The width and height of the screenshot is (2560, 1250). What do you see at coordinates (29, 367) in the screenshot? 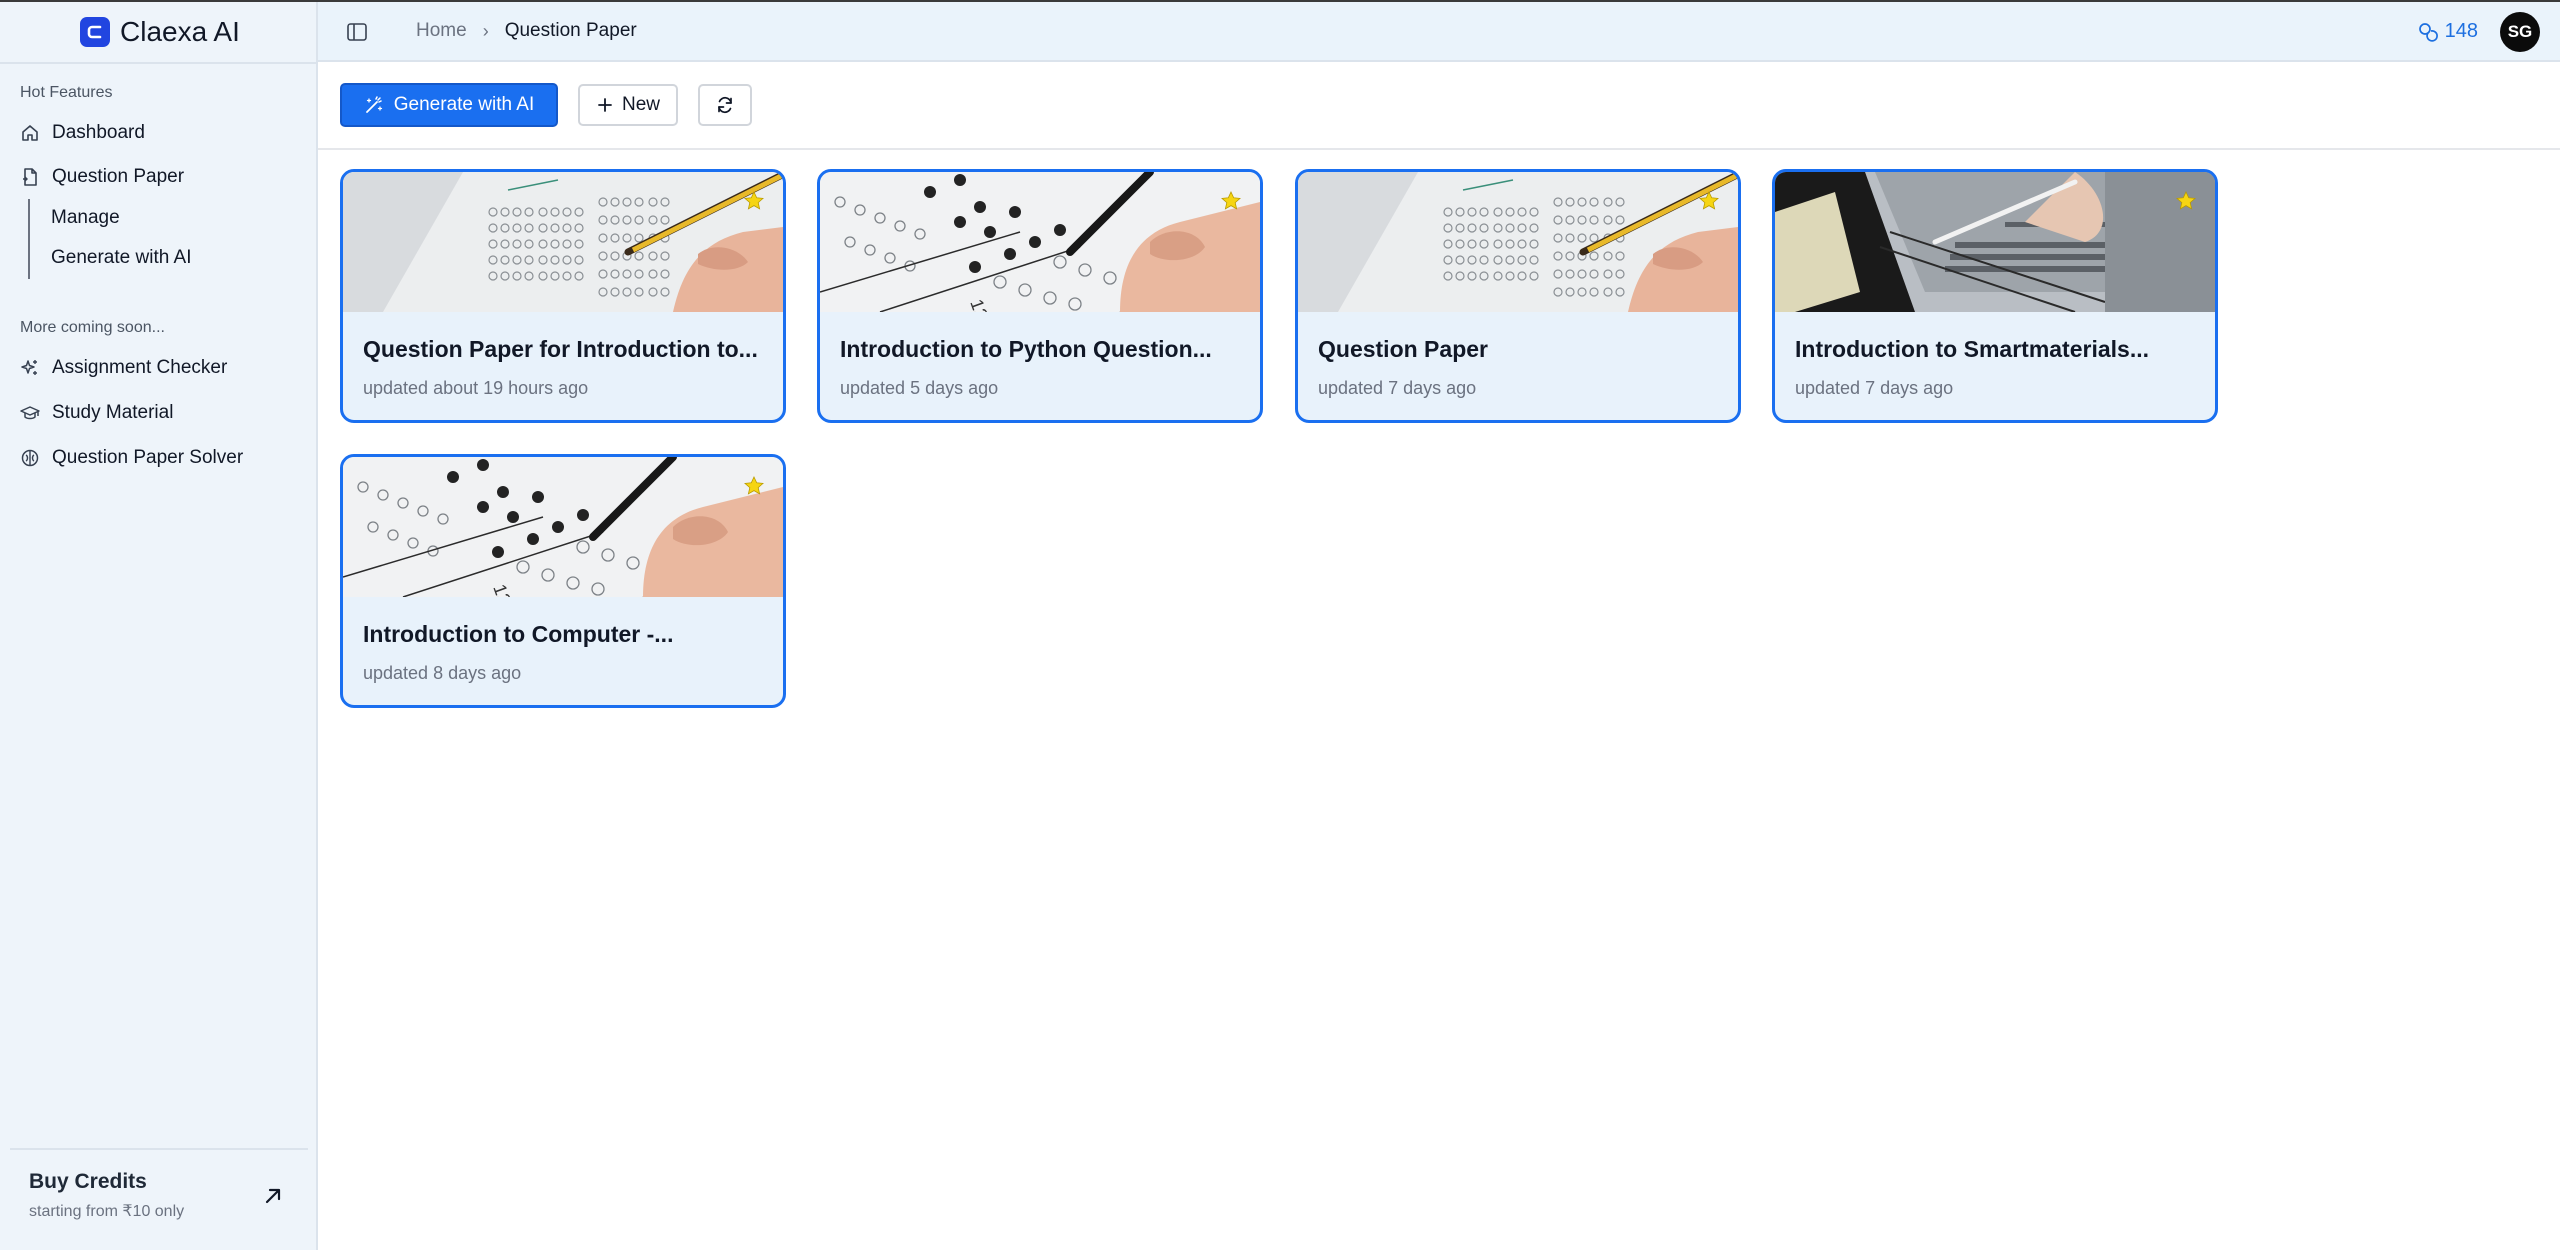
I see `sparkles-icon` at bounding box center [29, 367].